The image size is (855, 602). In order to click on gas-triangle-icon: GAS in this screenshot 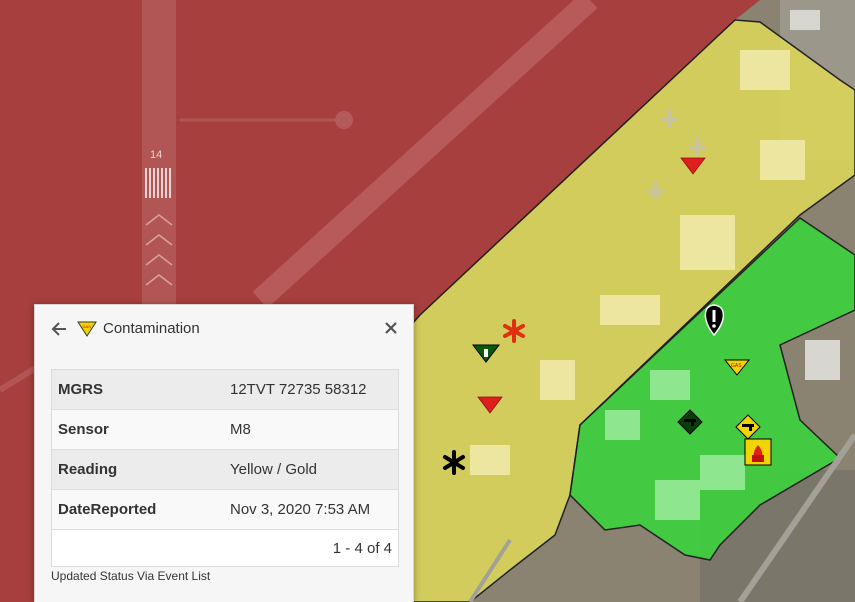, I will do `click(87, 329)`.